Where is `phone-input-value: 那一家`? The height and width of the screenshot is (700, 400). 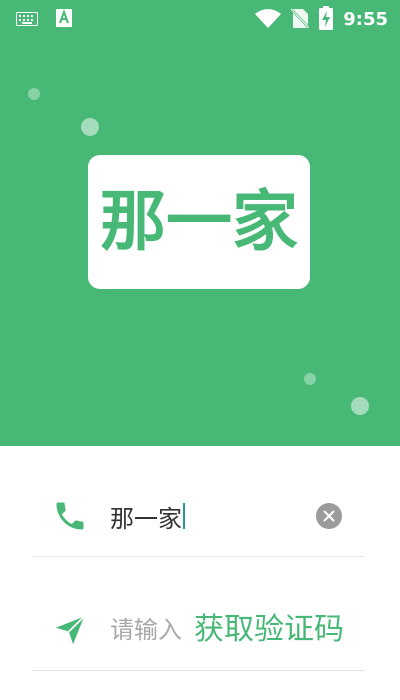 phone-input-value: 那一家 is located at coordinates (146, 518).